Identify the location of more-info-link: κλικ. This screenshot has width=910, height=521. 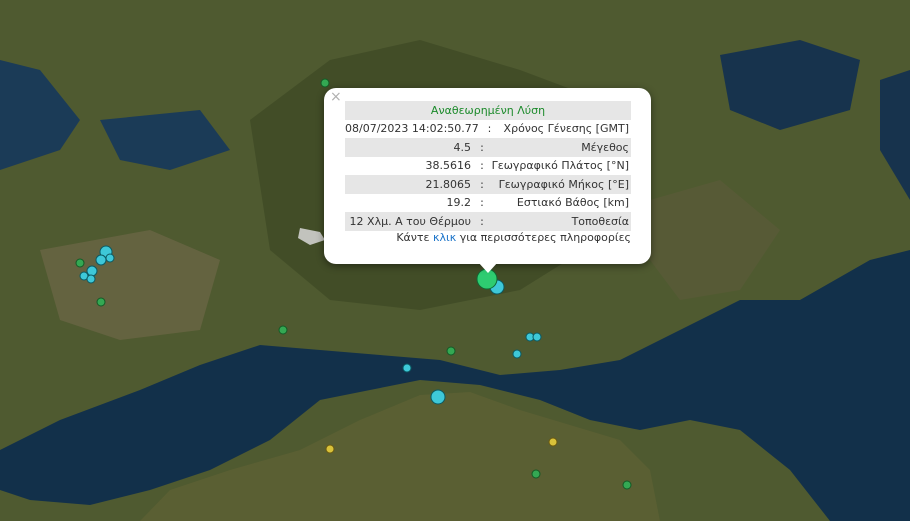
(444, 237).